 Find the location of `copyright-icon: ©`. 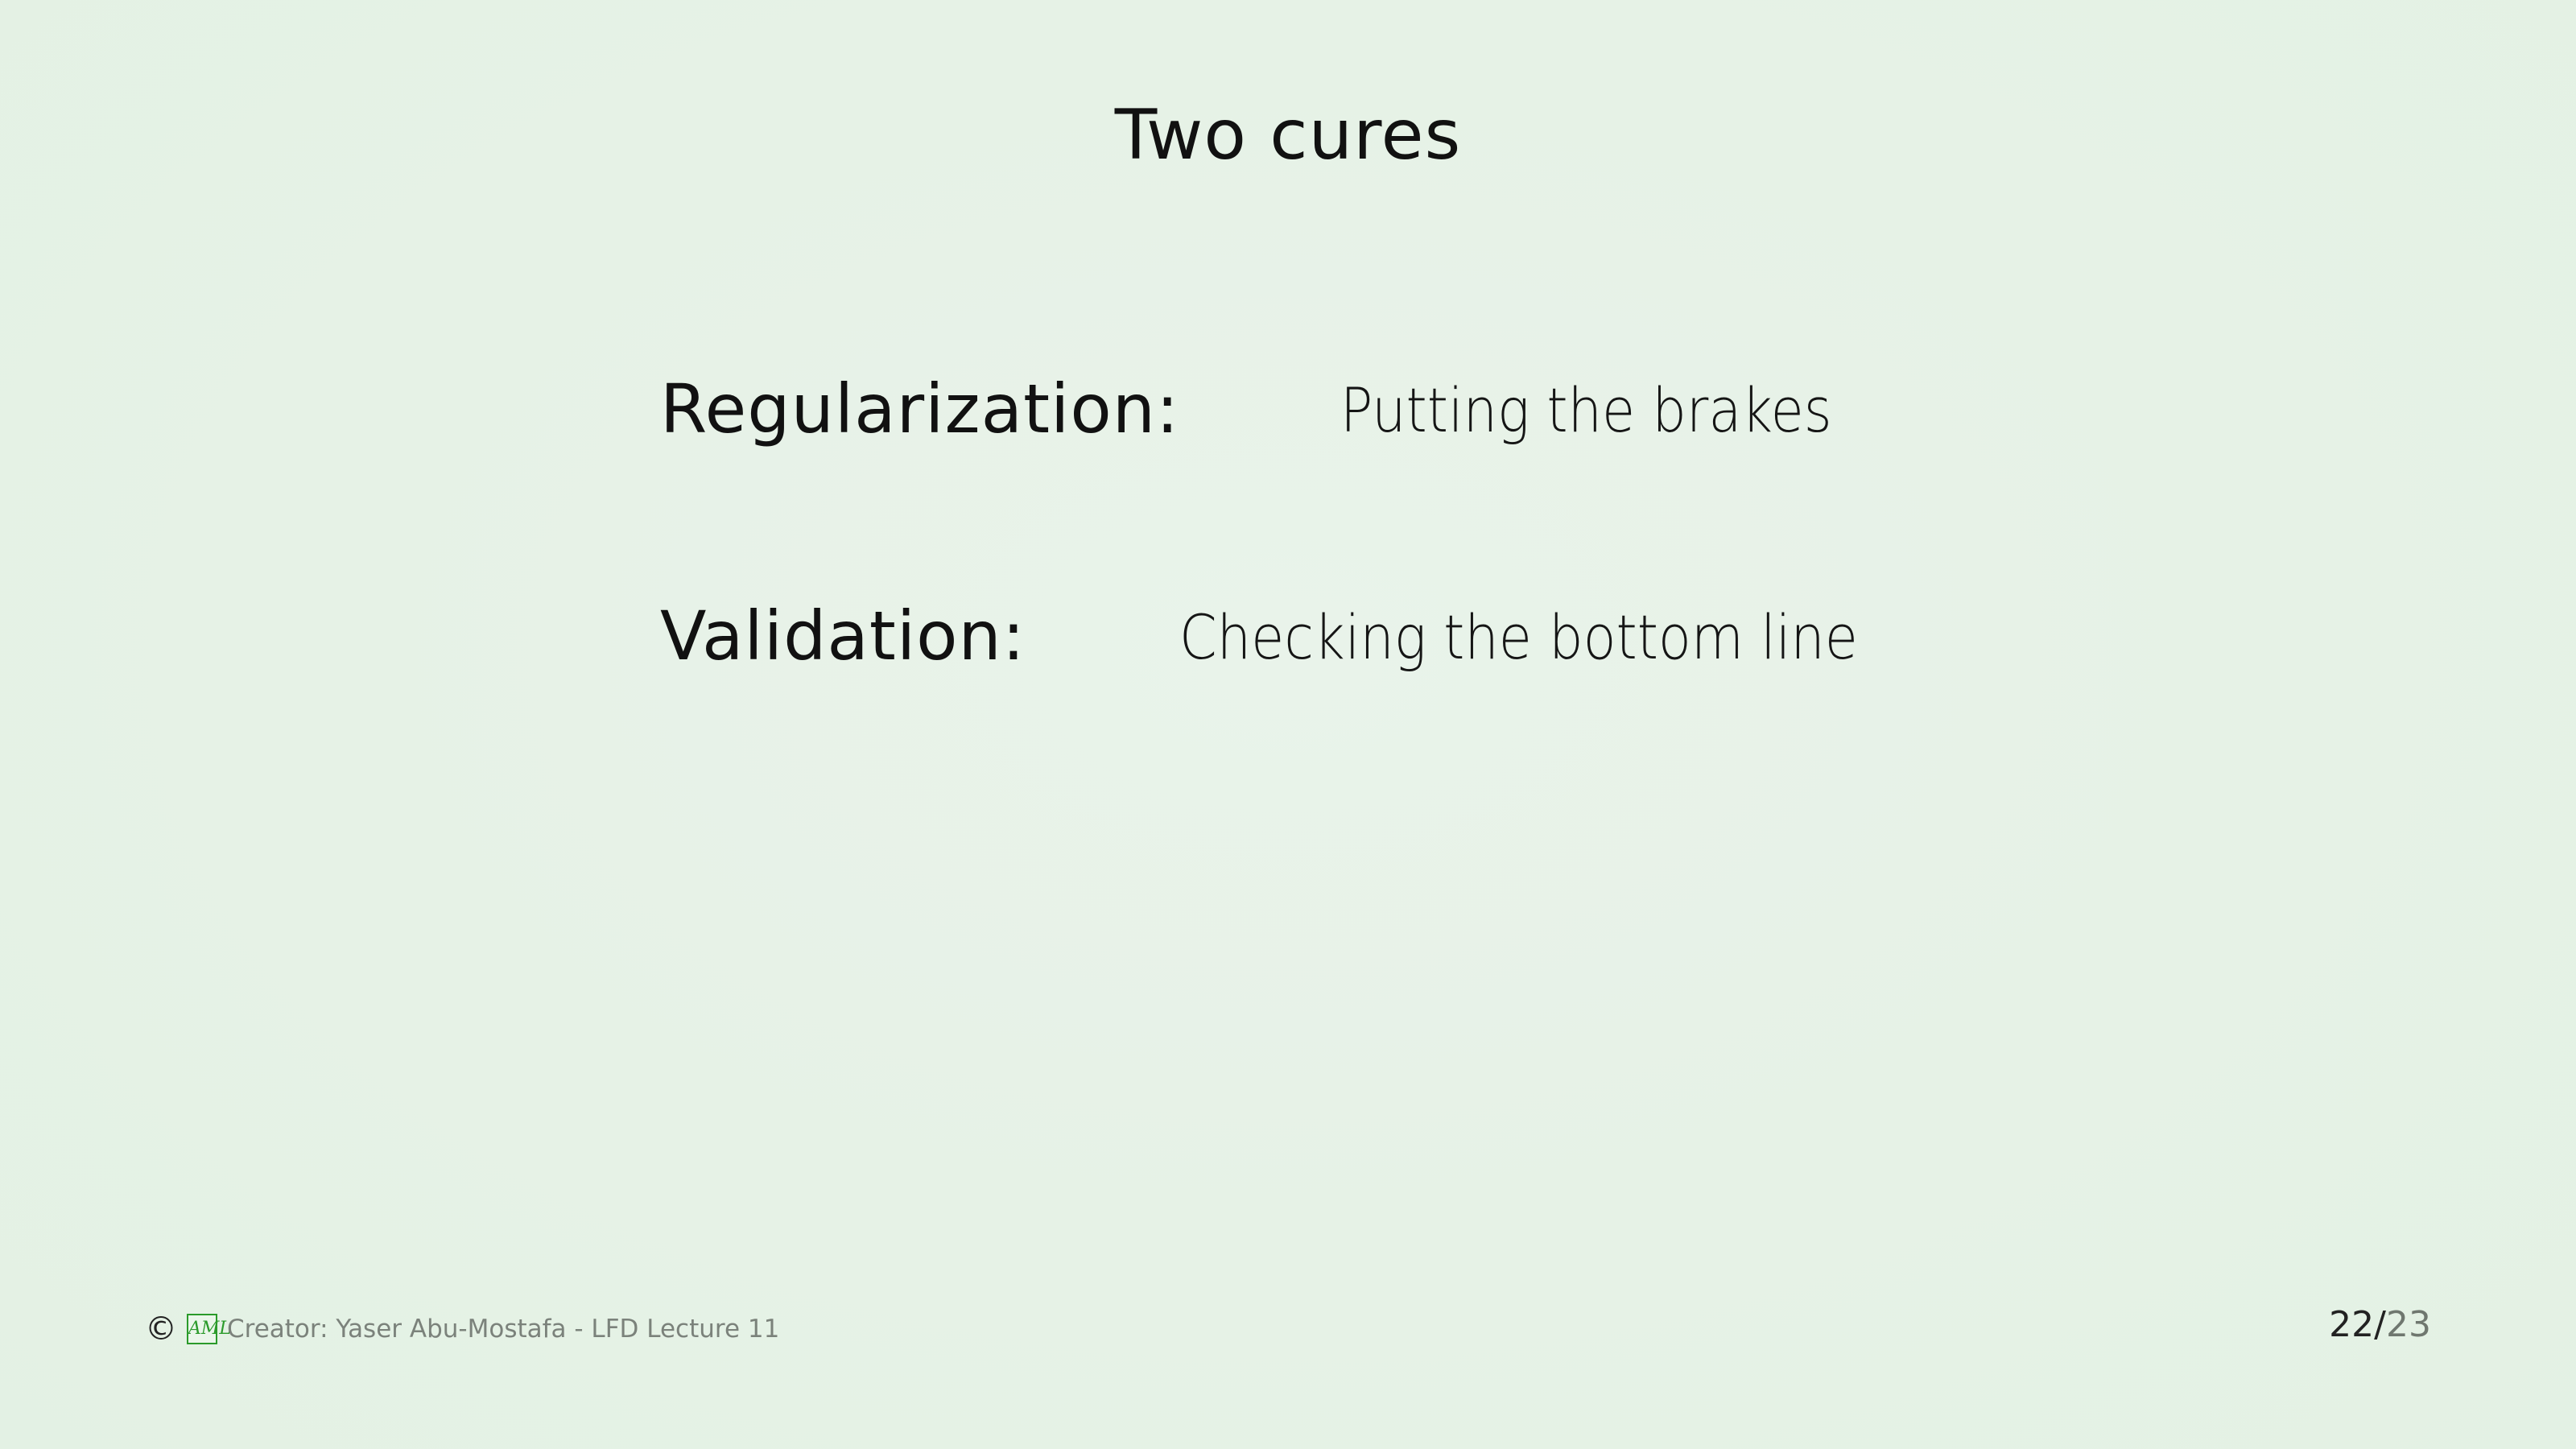

copyright-icon: © is located at coordinates (161, 1329).